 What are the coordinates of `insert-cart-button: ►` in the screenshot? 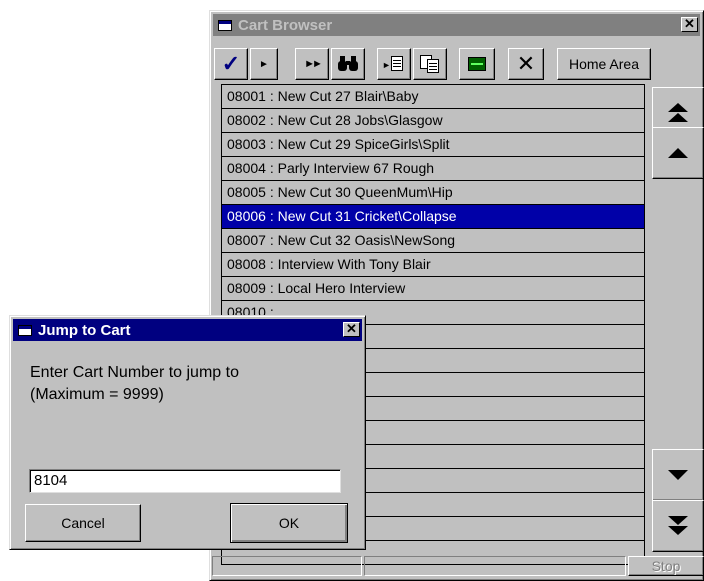 It's located at (394, 64).